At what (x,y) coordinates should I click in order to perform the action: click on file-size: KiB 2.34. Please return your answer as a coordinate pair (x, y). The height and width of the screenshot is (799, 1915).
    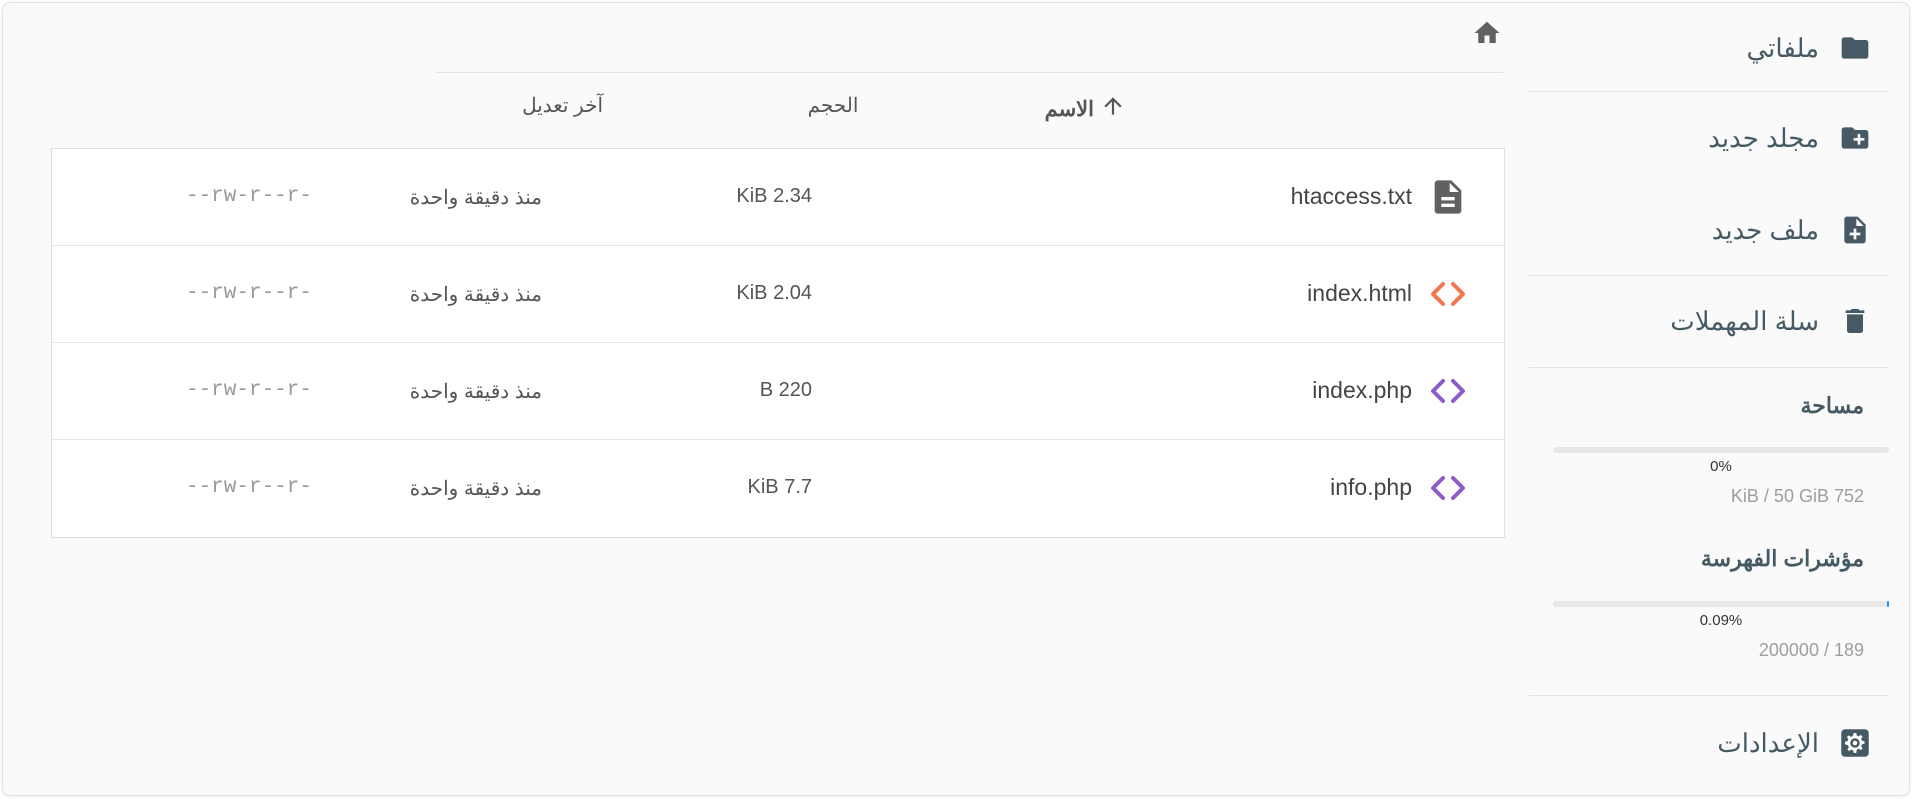
    Looking at the image, I should click on (774, 196).